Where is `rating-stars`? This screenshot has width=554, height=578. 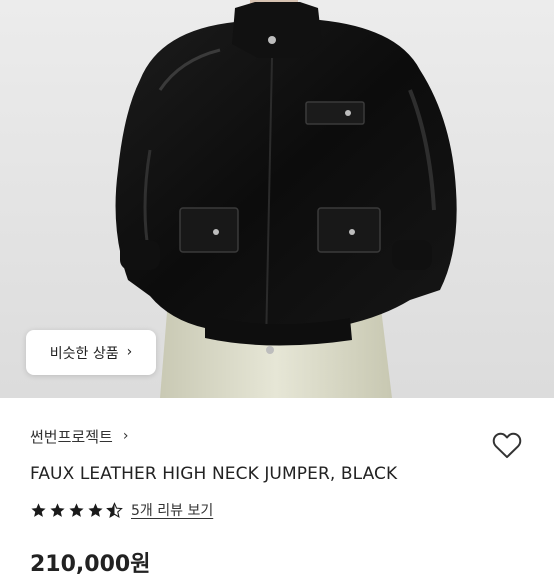 rating-stars is located at coordinates (76, 510).